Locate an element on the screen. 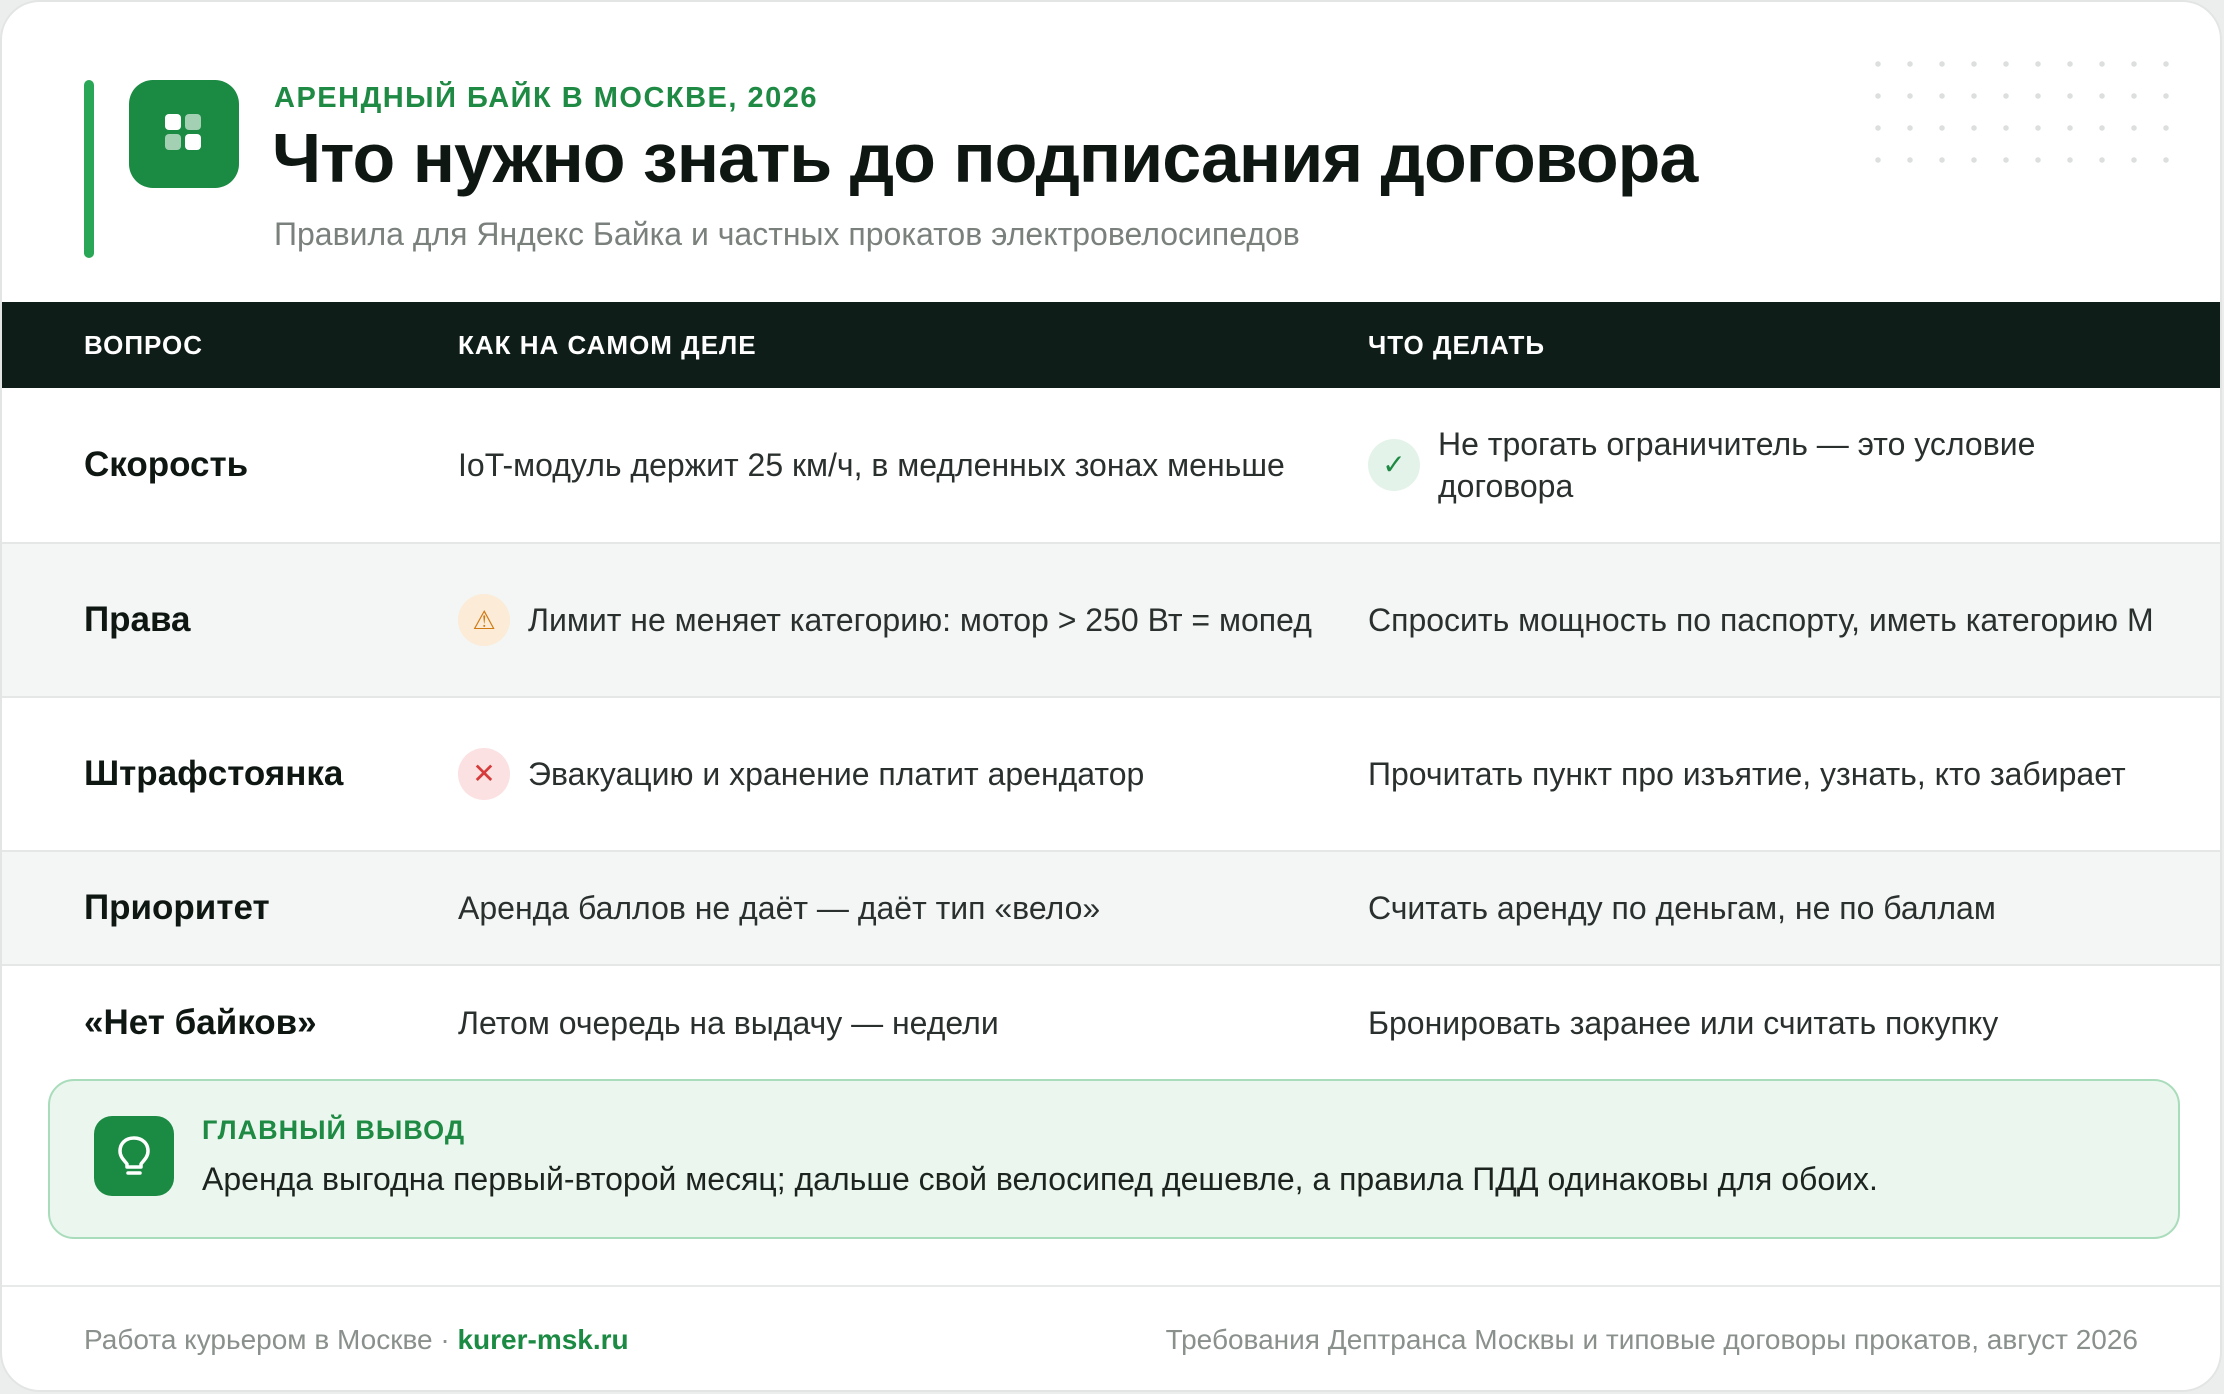 The width and height of the screenshot is (2224, 1394). row-reality: Аренда баллов не даёт — даёт тип «вело» is located at coordinates (888, 908).